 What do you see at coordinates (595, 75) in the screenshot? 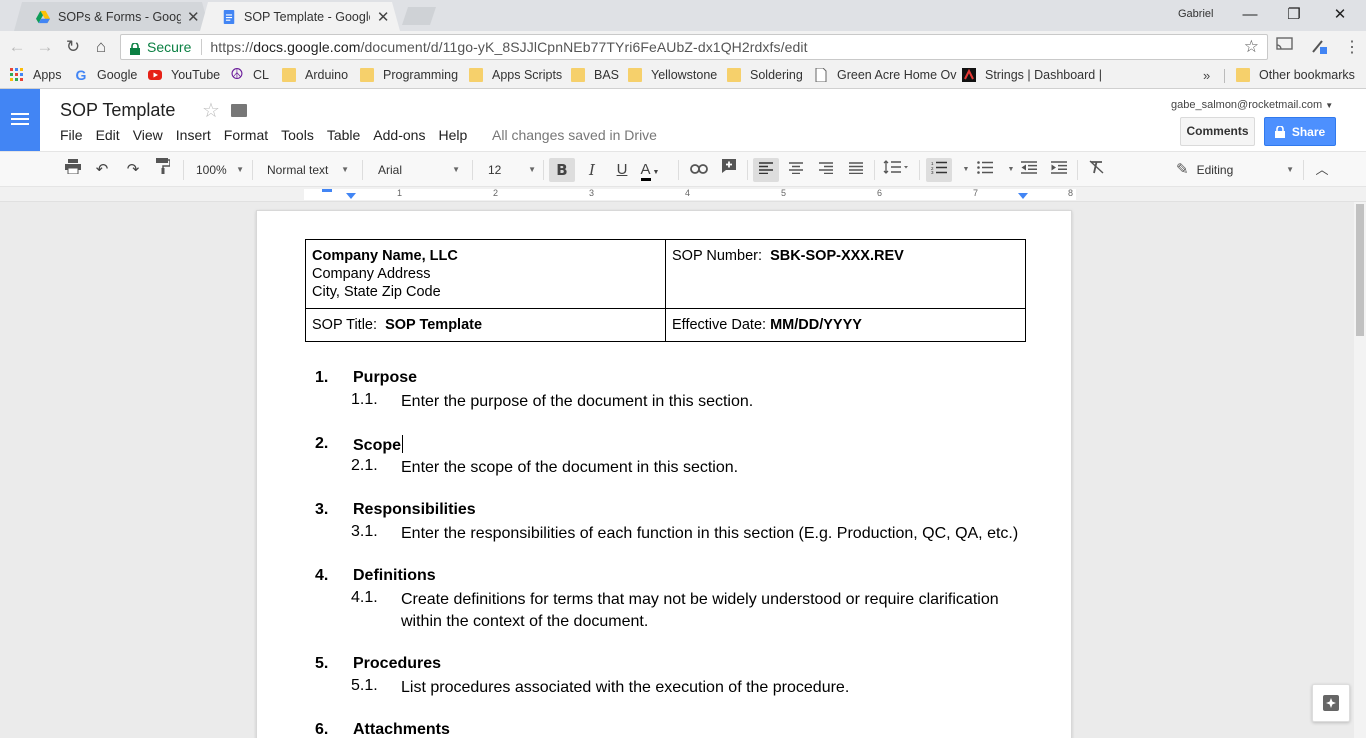
I see `bookmark-bas: BAS` at bounding box center [595, 75].